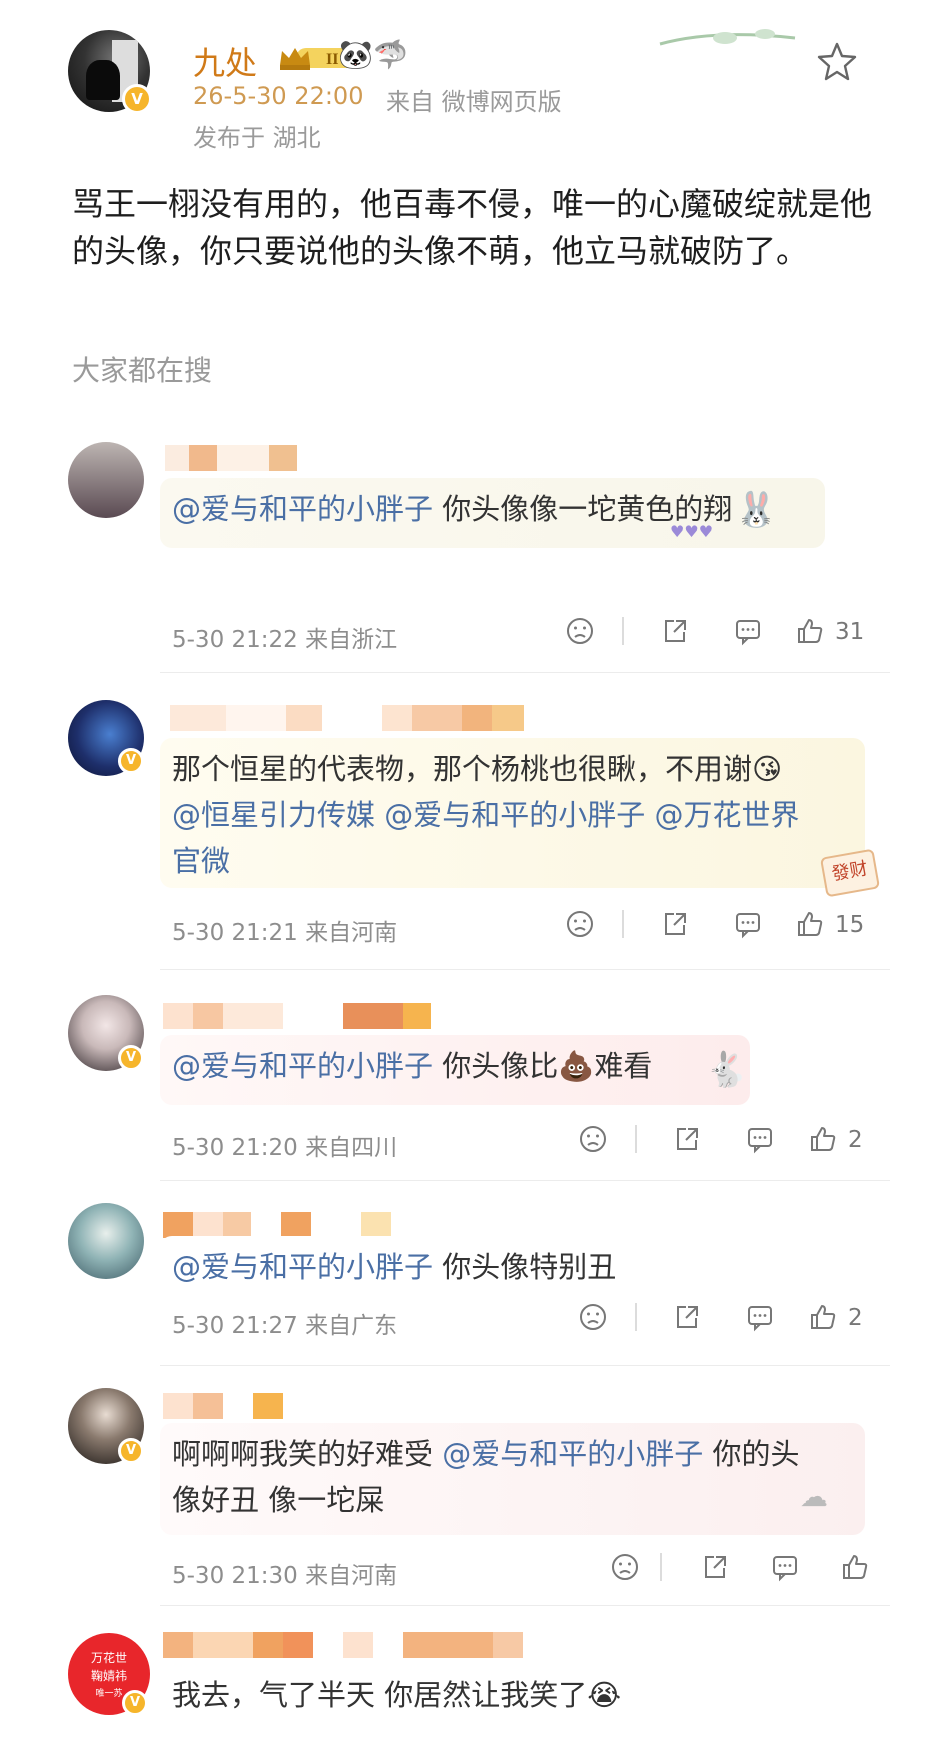 This screenshot has height=1751, width=940. What do you see at coordinates (583, 509) in the screenshot?
I see `comment-text: 你头像像一坨黄色的翔` at bounding box center [583, 509].